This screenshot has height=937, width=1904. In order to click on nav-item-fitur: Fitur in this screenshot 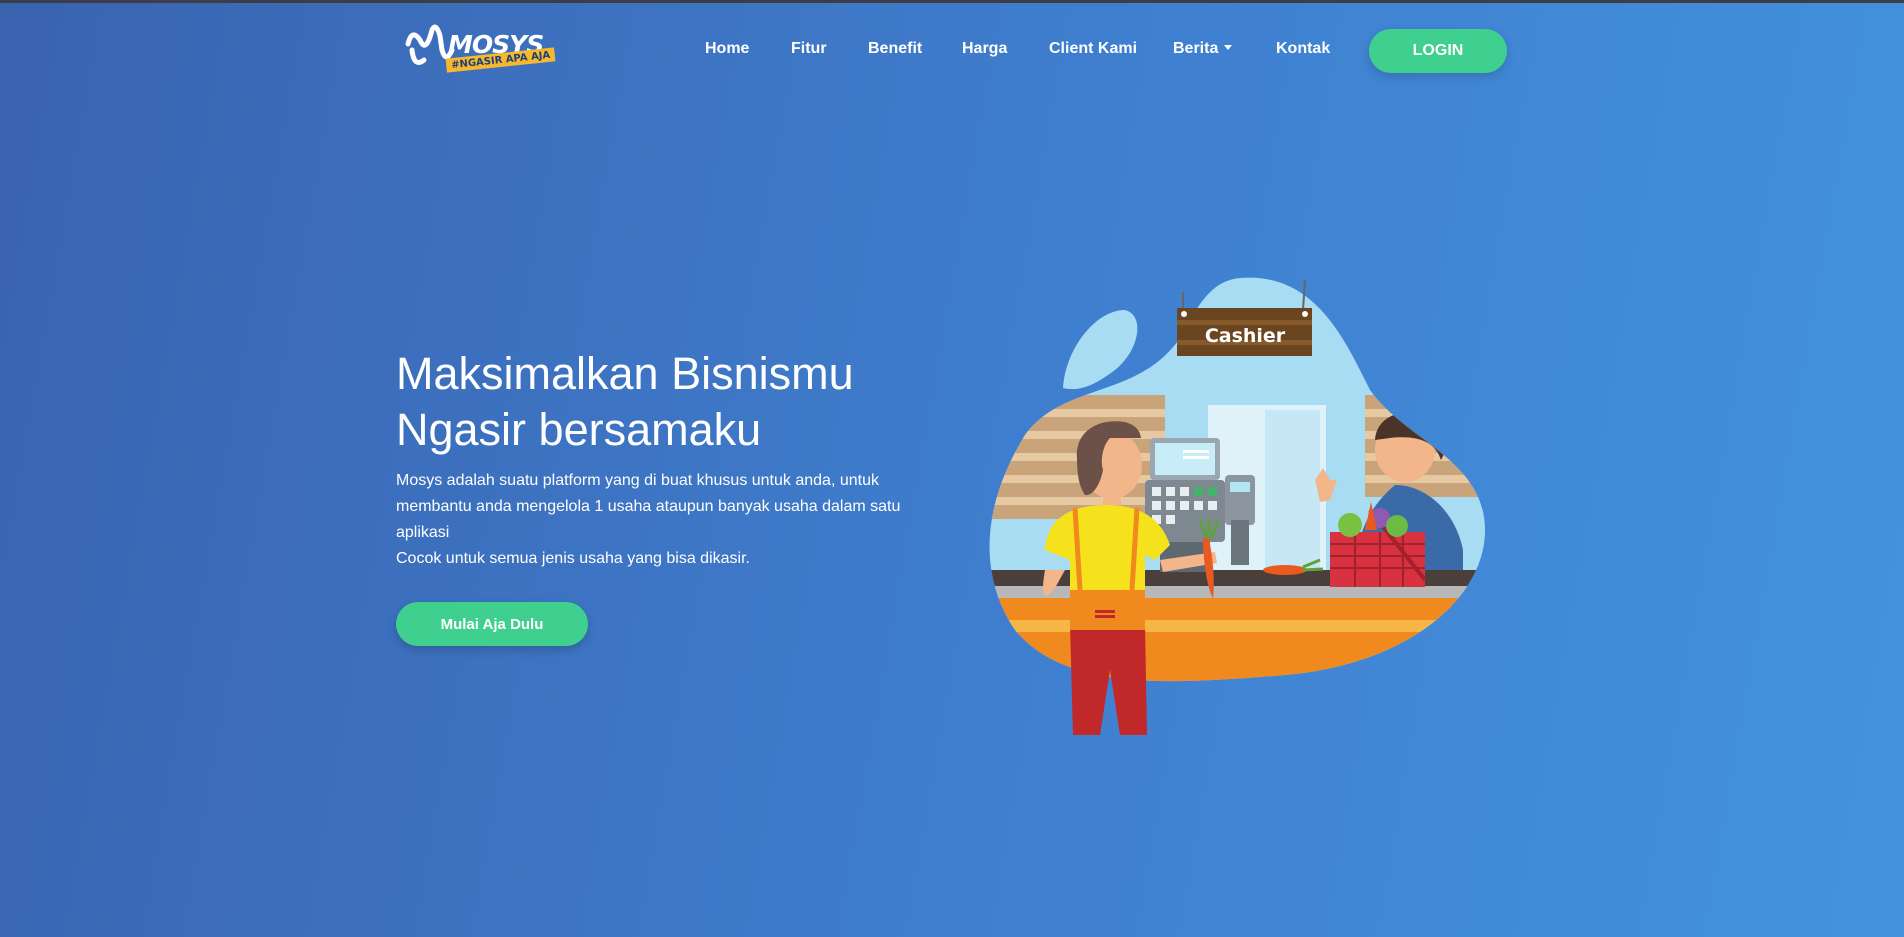, I will do `click(809, 49)`.